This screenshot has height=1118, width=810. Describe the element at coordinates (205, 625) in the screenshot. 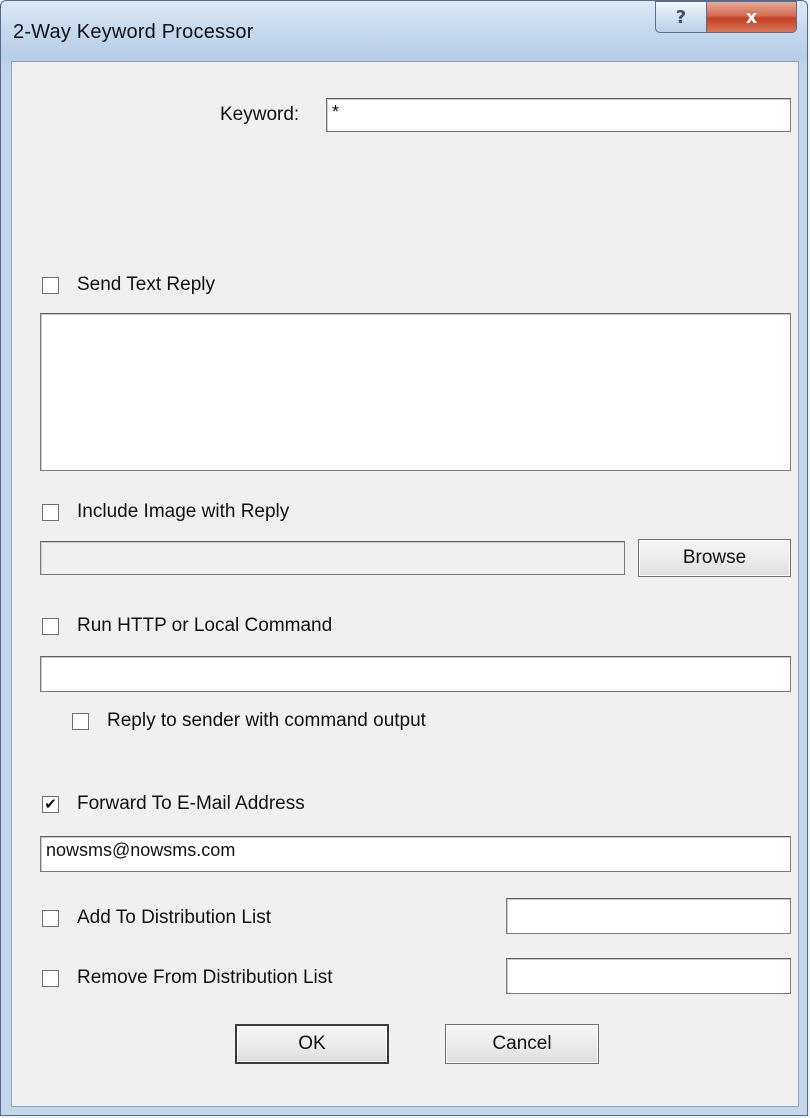

I see `run-command-label: Run HTTP or Local Command` at that location.